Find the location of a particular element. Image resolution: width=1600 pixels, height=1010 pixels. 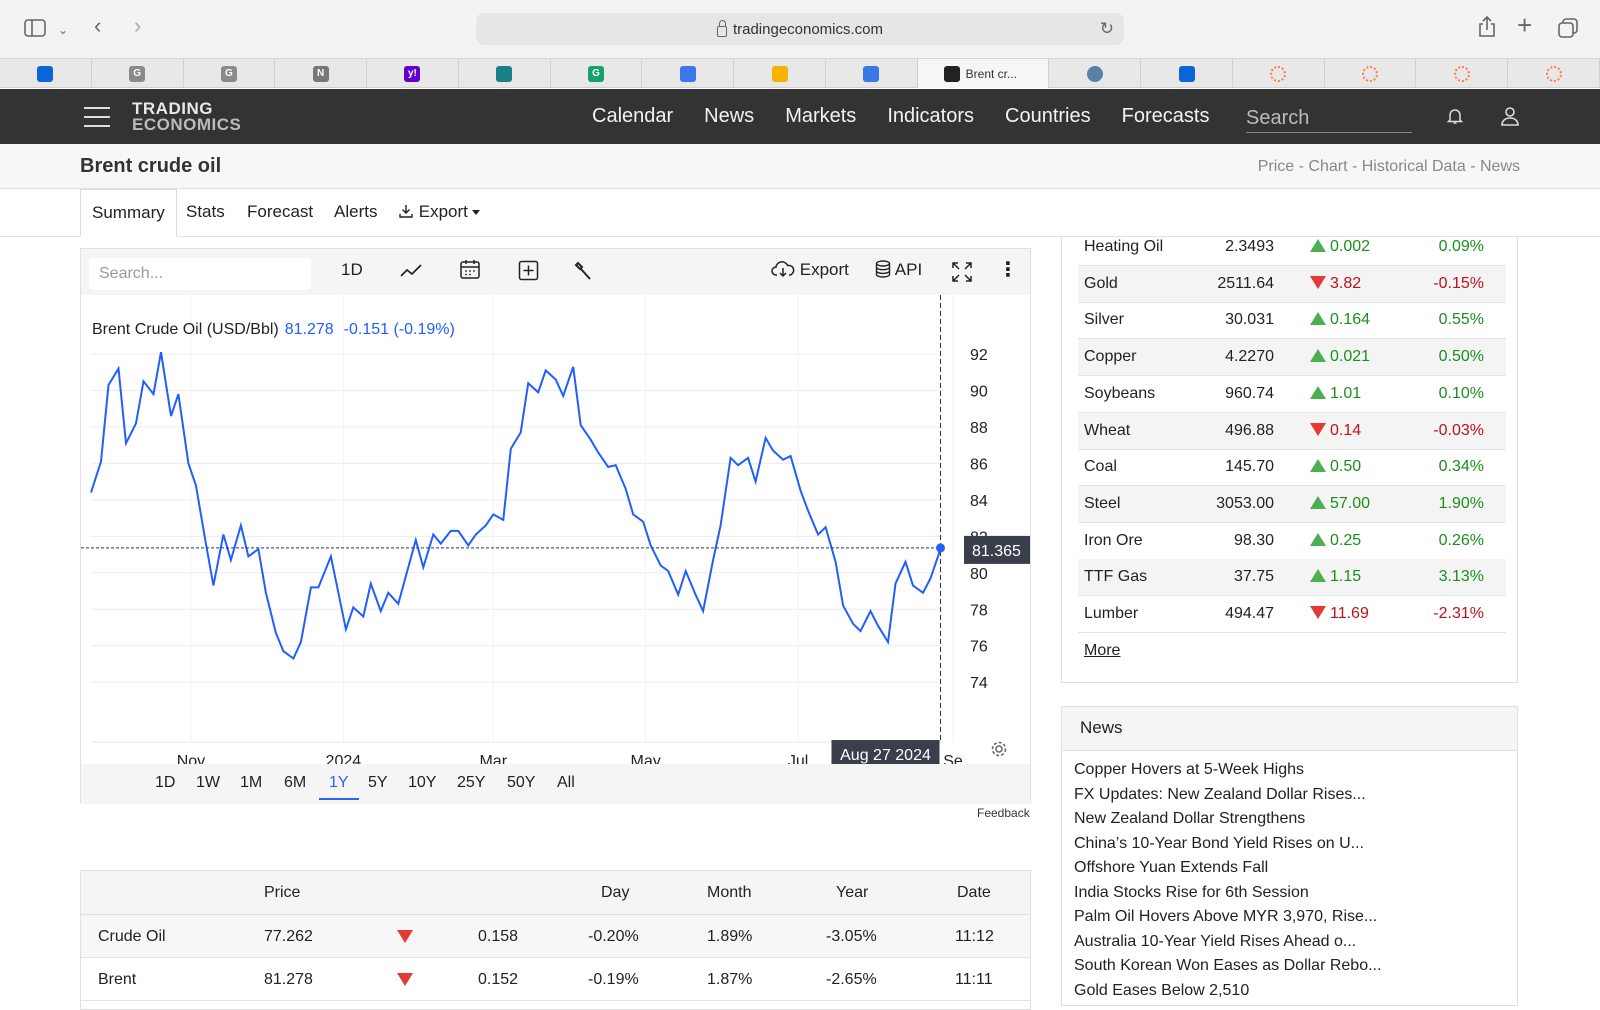

commodity-name: Iron Ore is located at coordinates (1113, 541).